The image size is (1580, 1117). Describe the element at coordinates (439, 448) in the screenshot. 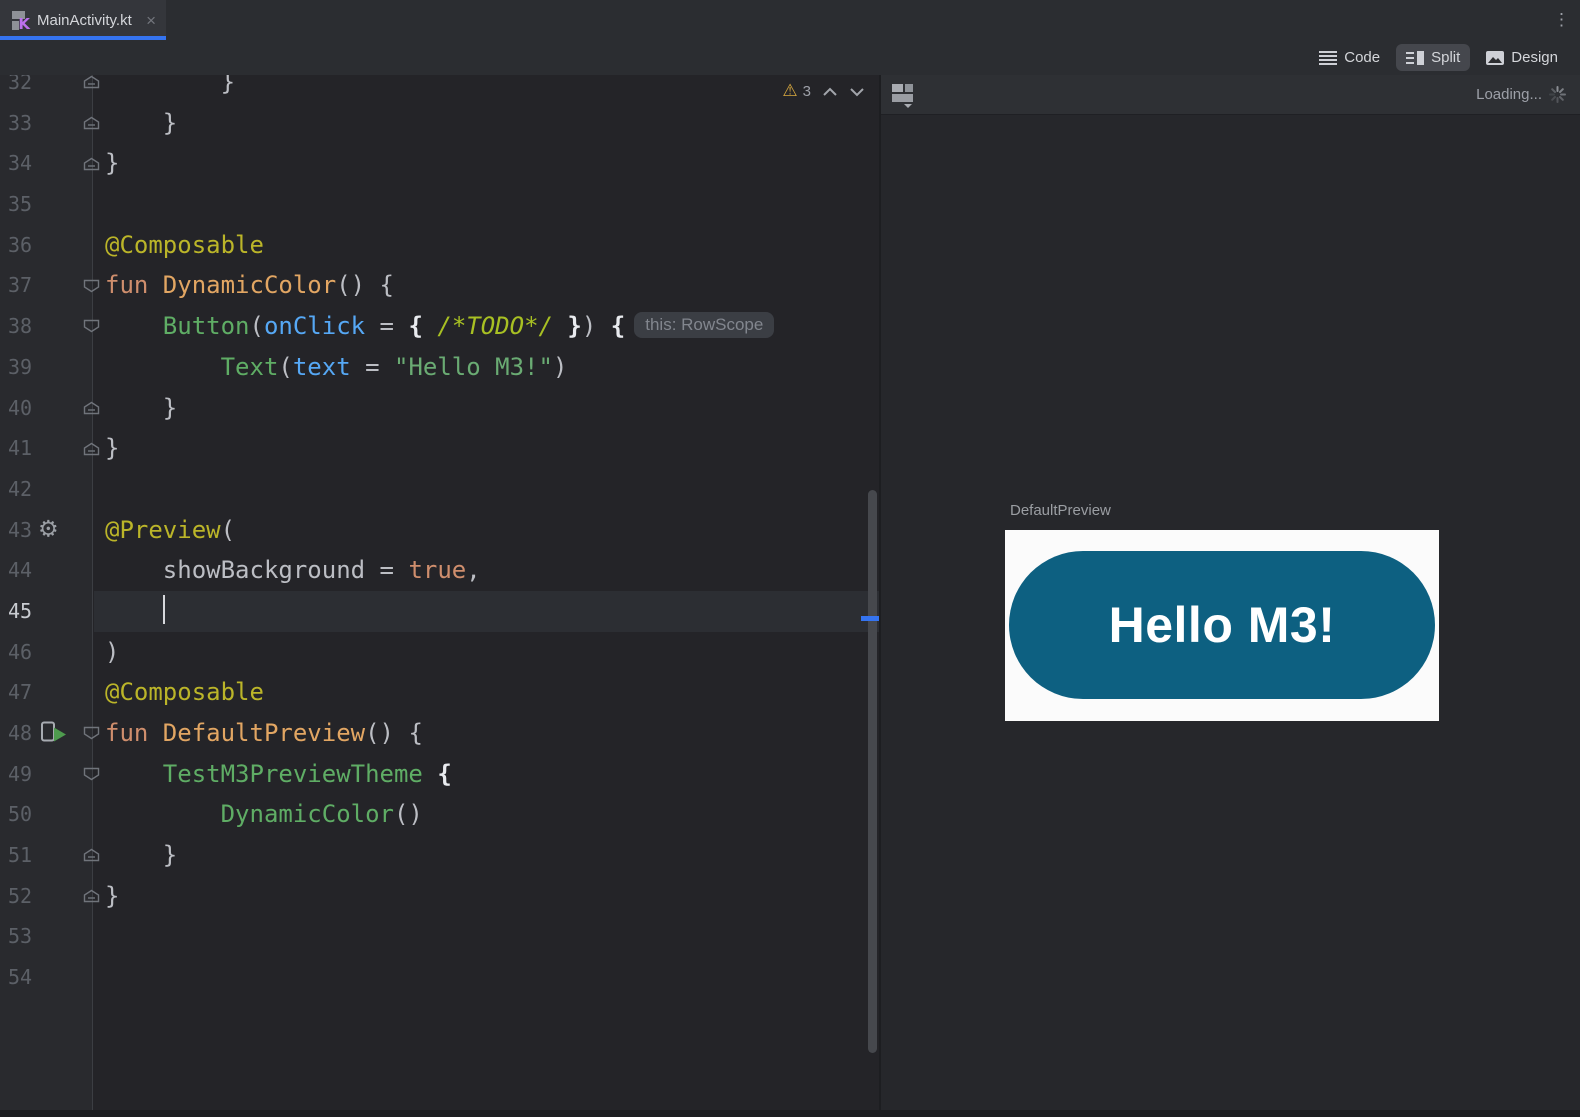

I see `code-line: 41}` at that location.